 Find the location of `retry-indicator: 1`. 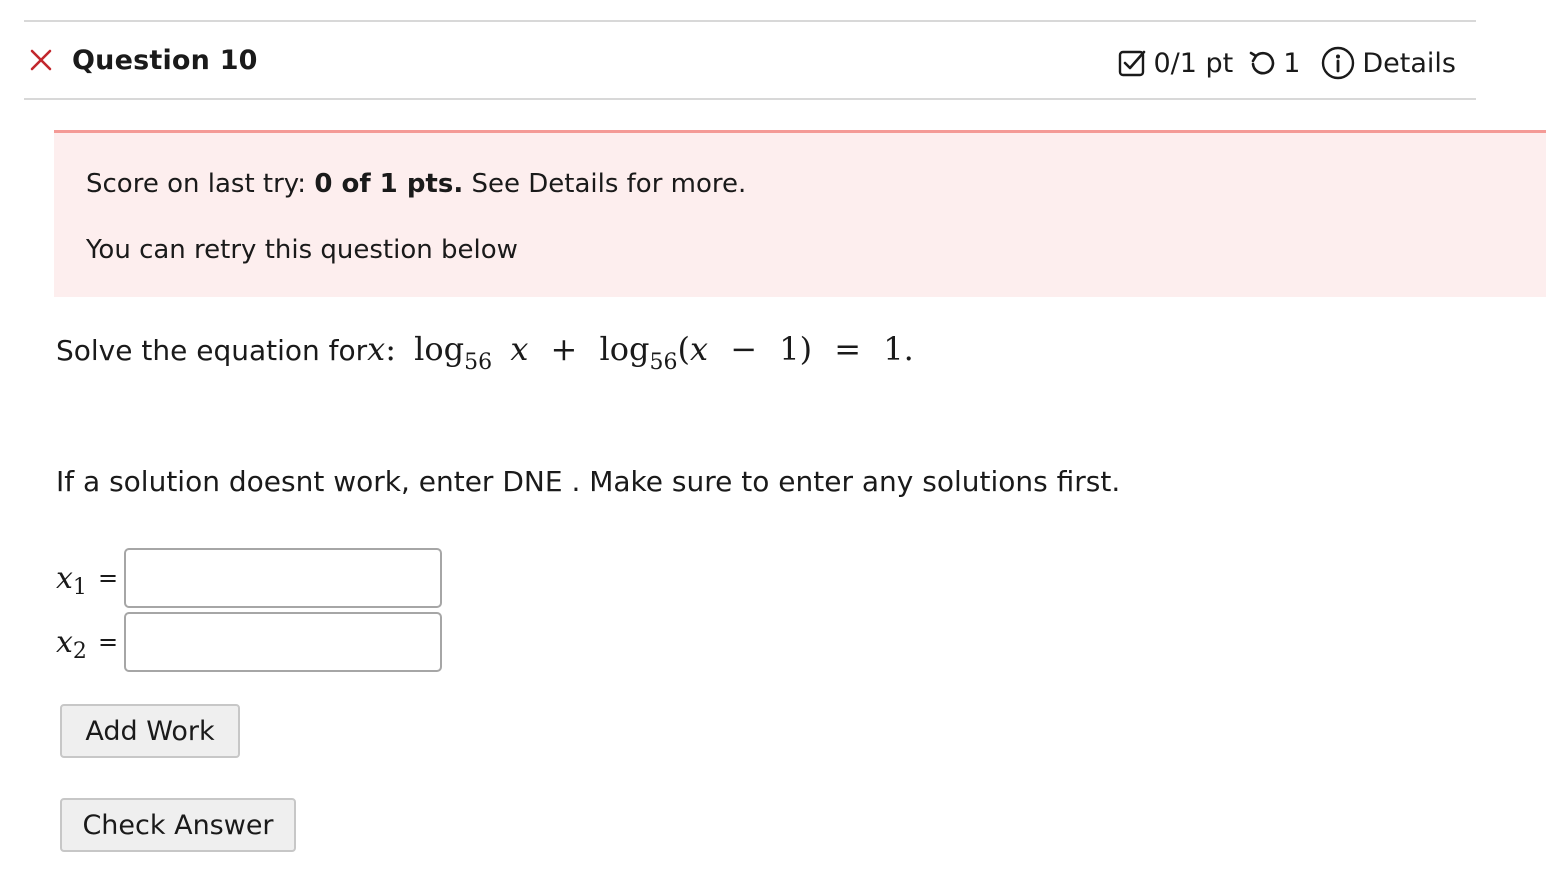

retry-indicator: 1 is located at coordinates (1266, 63).